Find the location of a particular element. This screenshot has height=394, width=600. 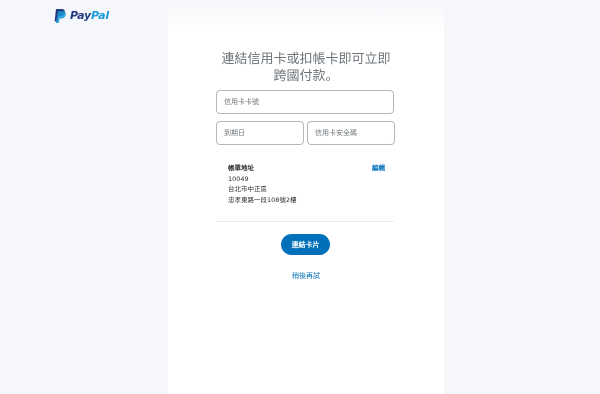

billing-address-label: 帳單地址 is located at coordinates (241, 168).